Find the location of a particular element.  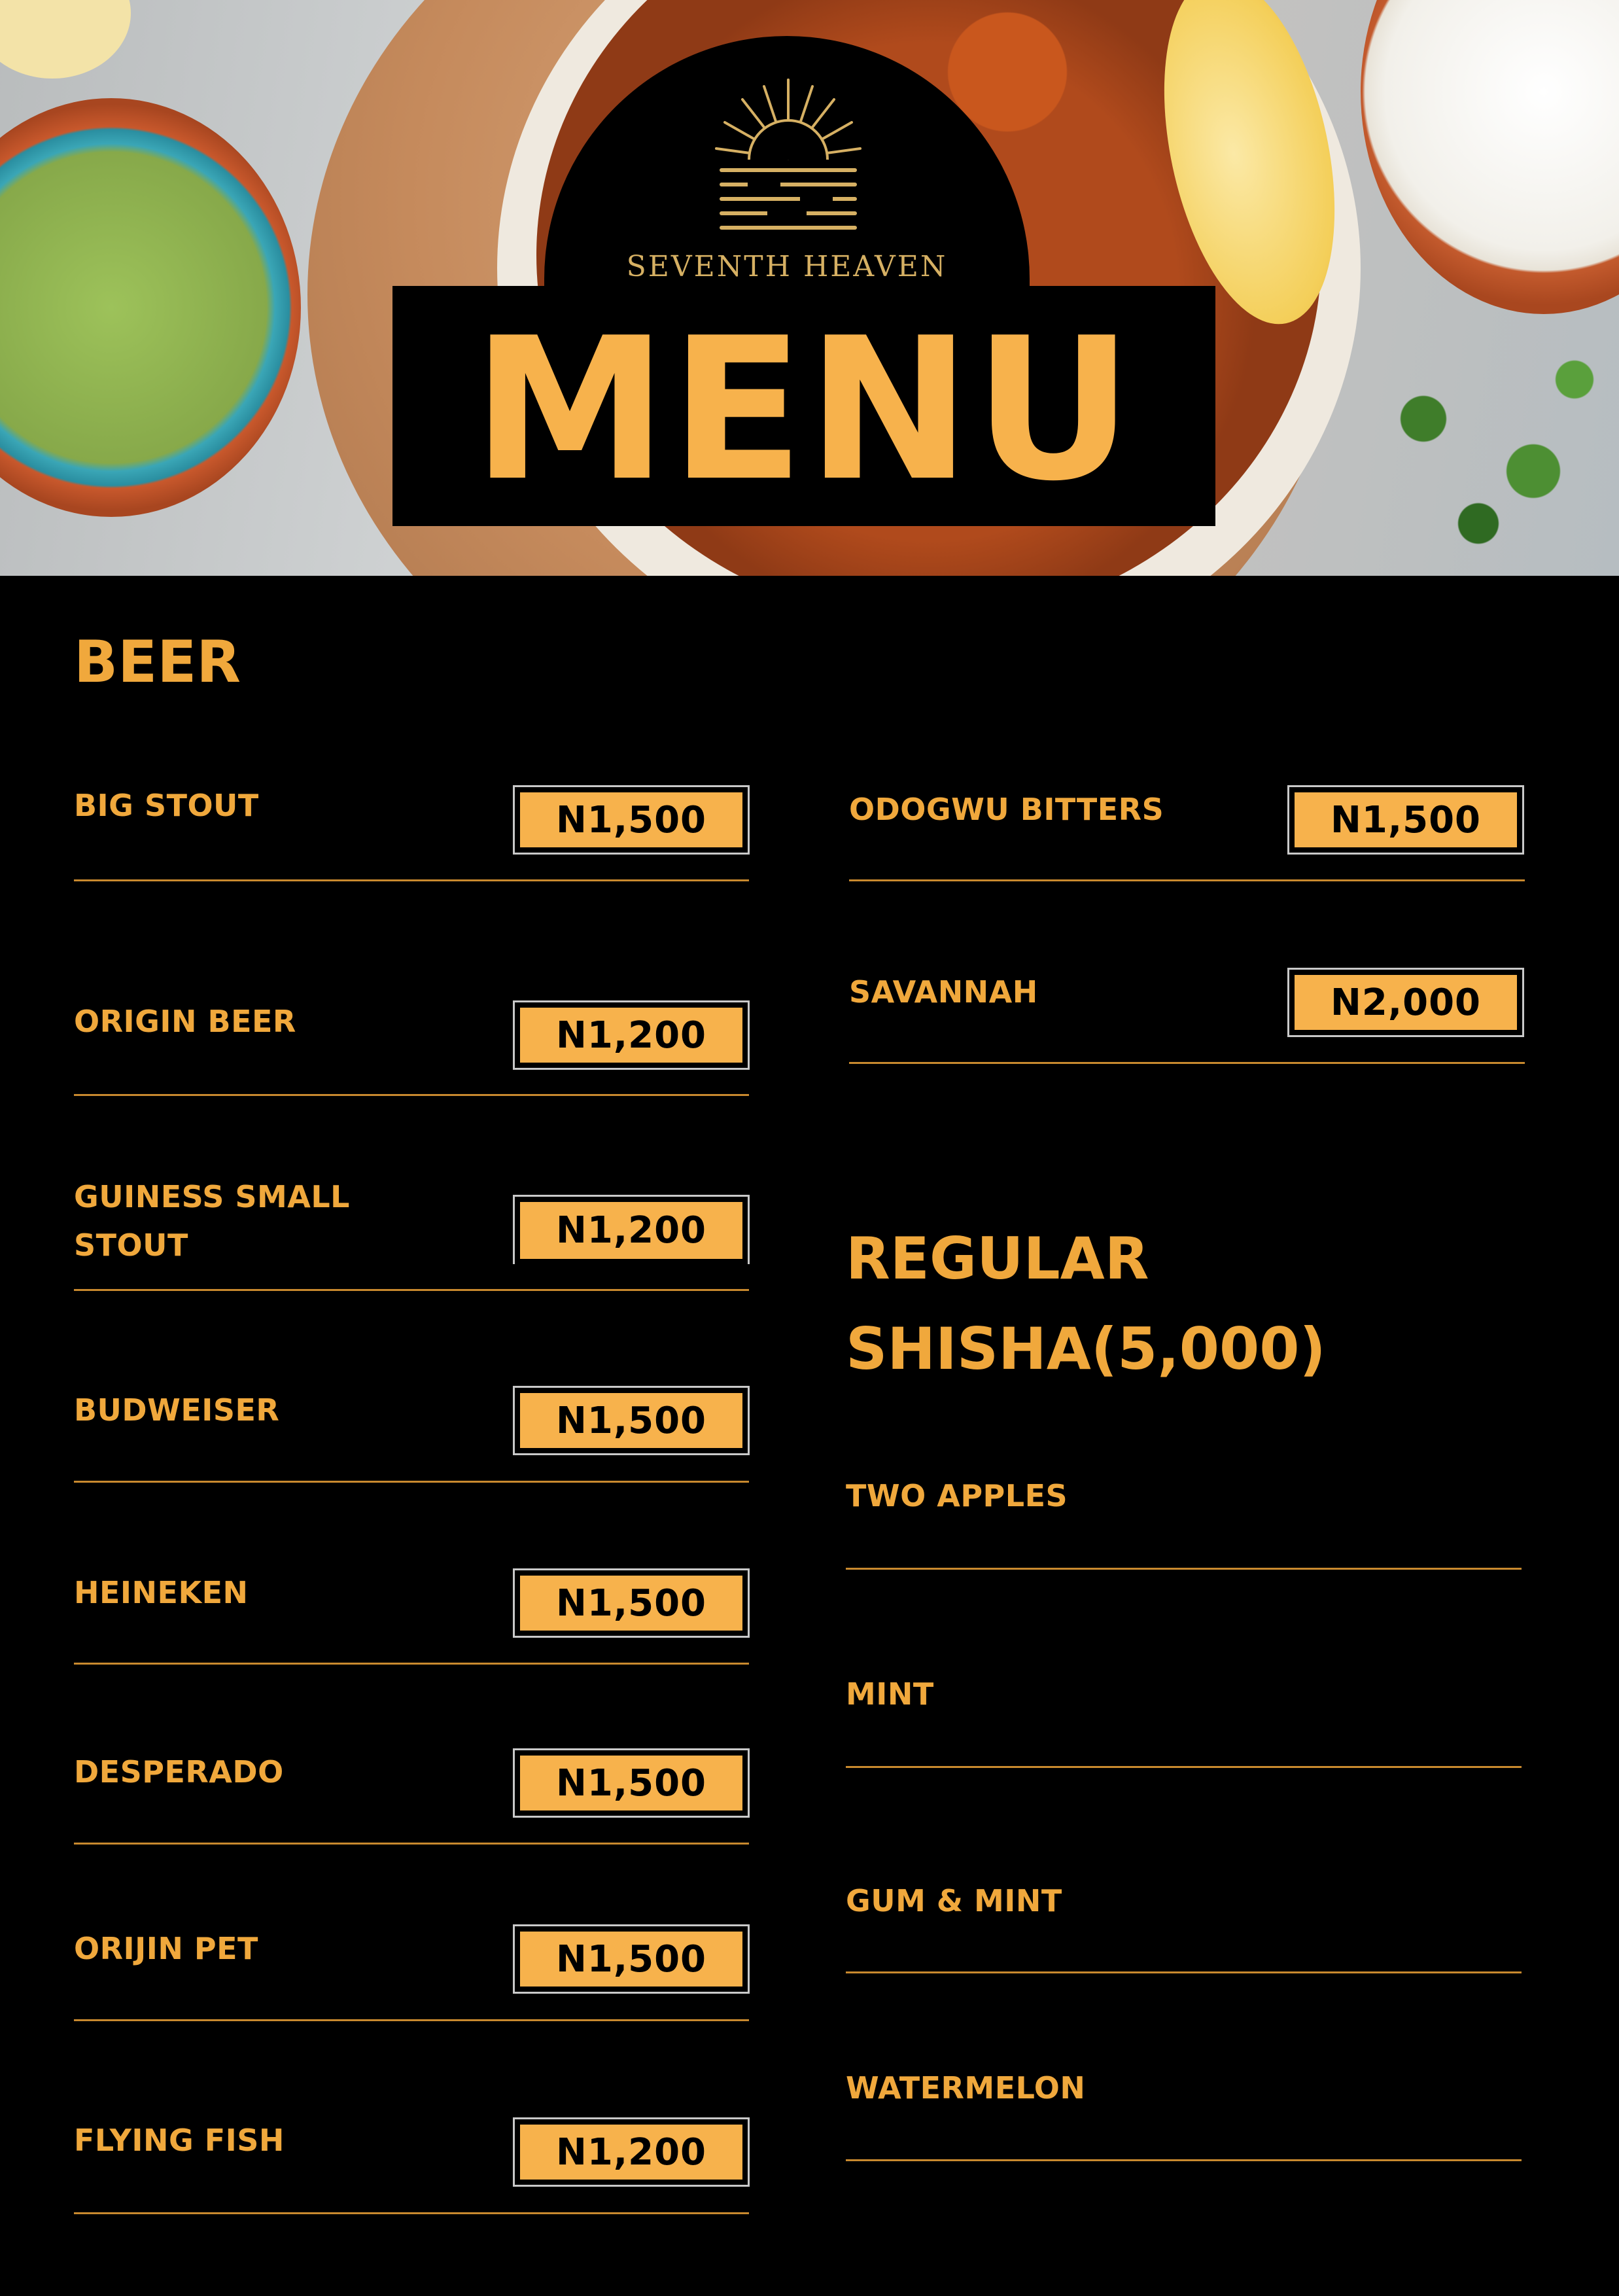

dip-bowl is located at coordinates (1490, 157).